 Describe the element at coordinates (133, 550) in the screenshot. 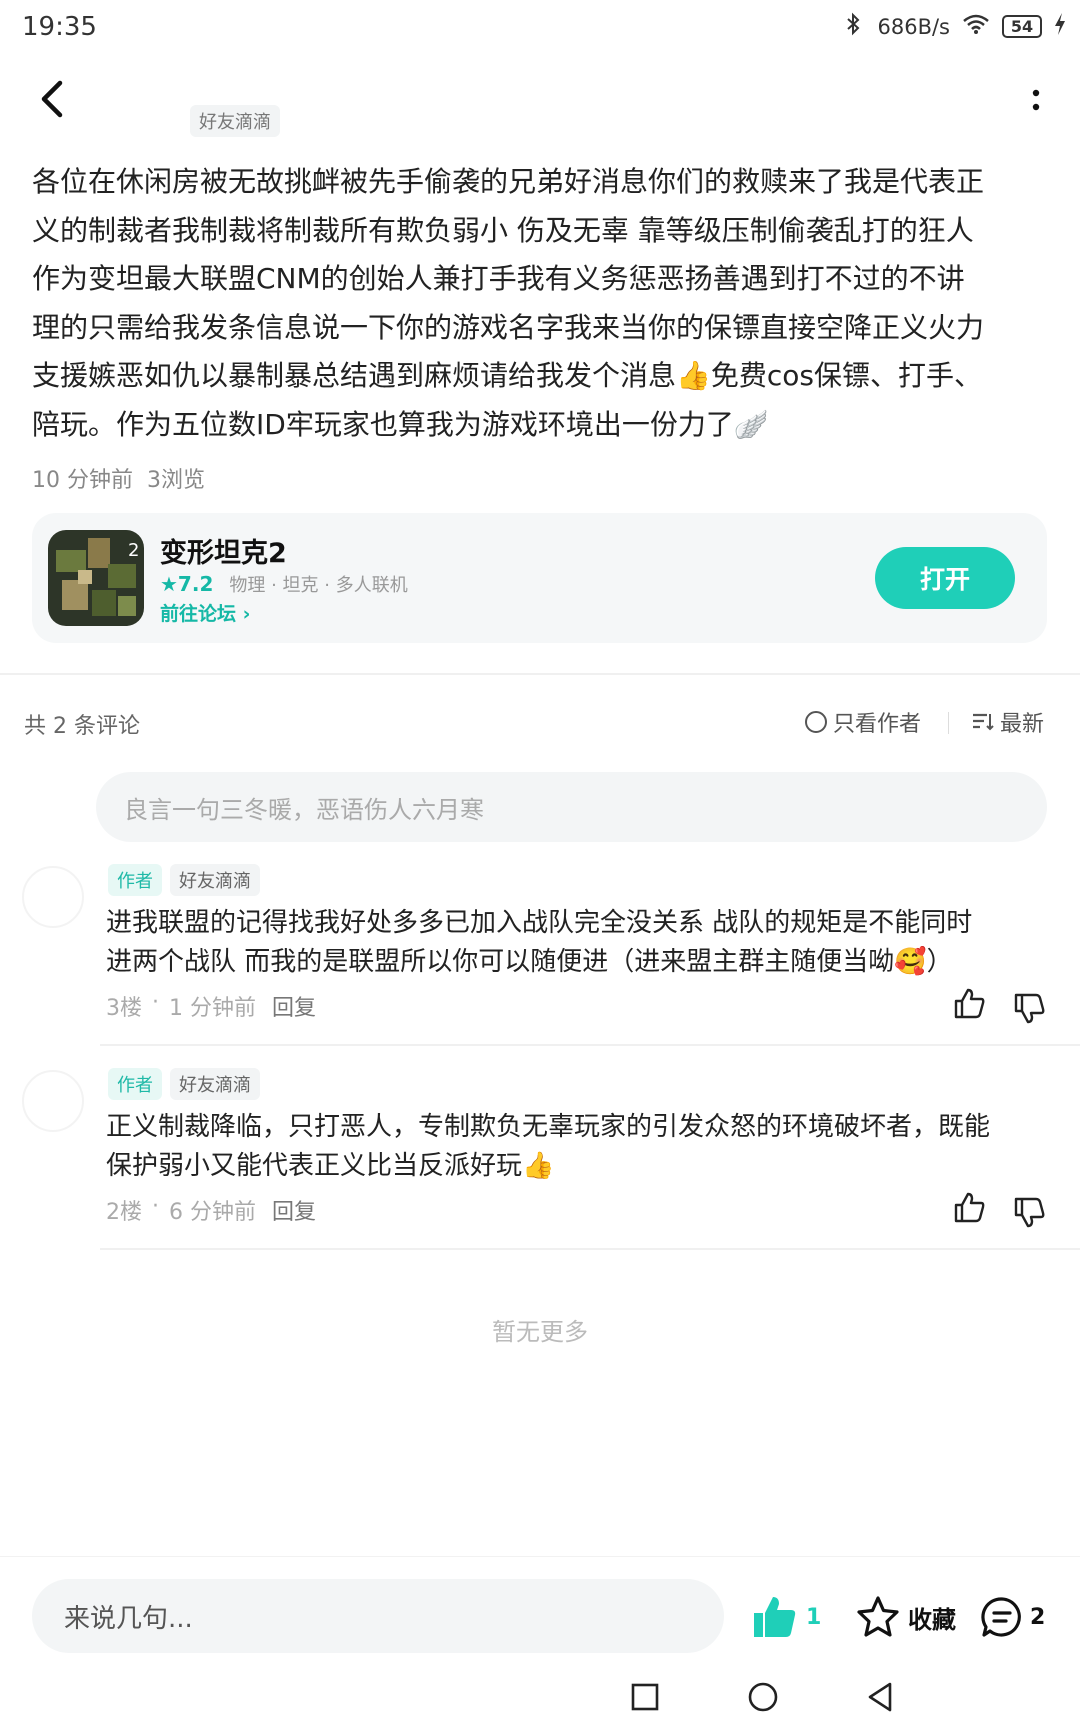

I see `svg-text: 2` at that location.